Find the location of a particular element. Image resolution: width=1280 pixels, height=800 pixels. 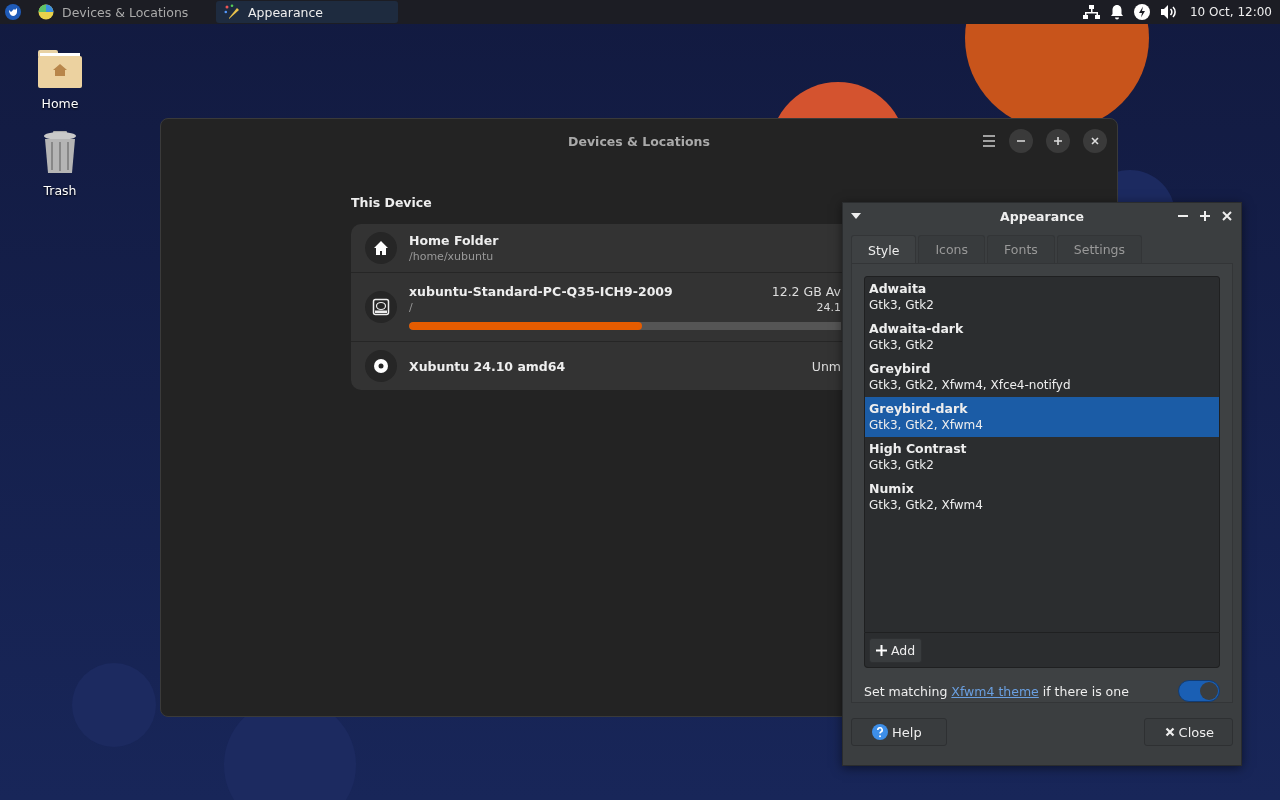

clock: 10 Oct, 12:00 is located at coordinates (1230, 12).